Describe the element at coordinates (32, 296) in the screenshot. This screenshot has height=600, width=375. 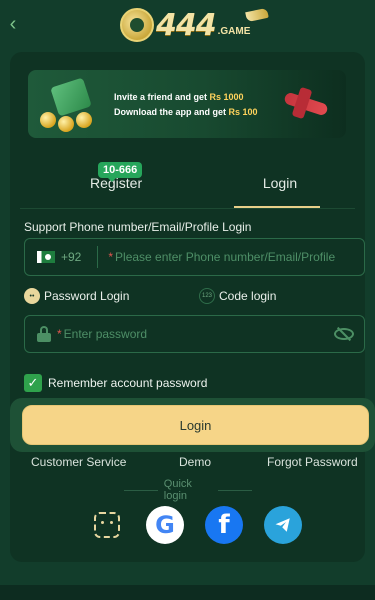
I see `password-mode-icon: ••` at that location.